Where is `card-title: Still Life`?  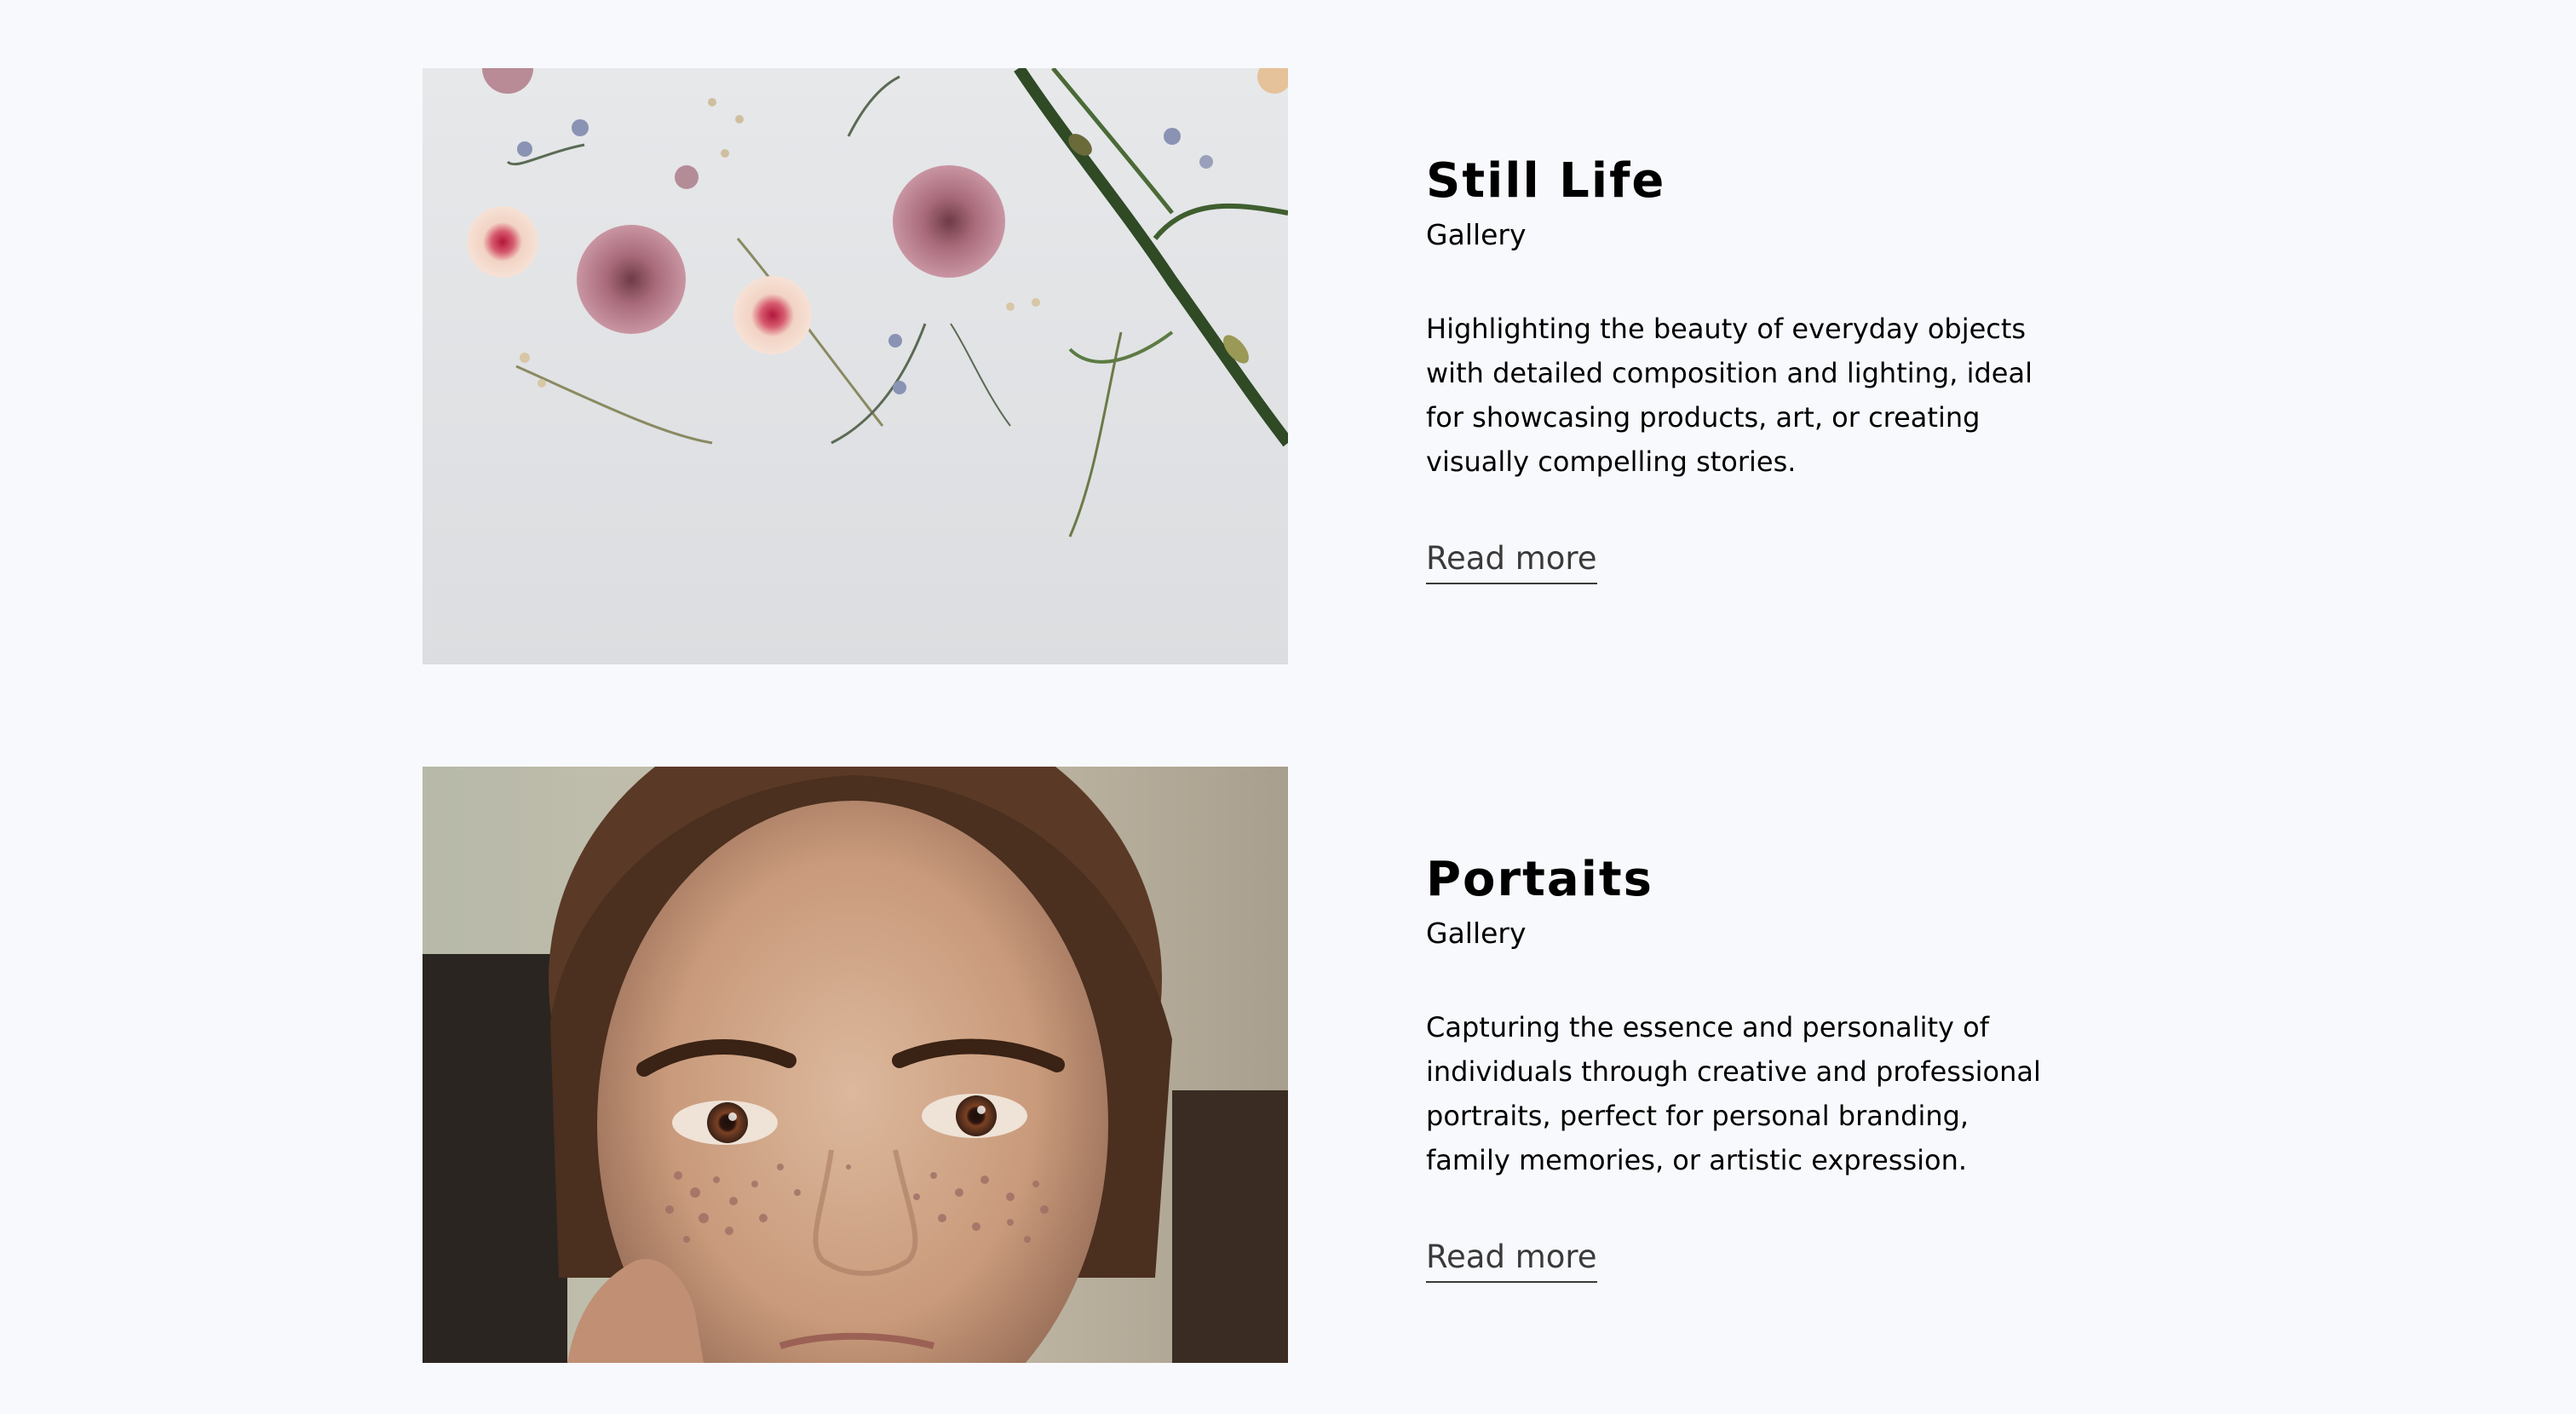 card-title: Still Life is located at coordinates (1546, 181).